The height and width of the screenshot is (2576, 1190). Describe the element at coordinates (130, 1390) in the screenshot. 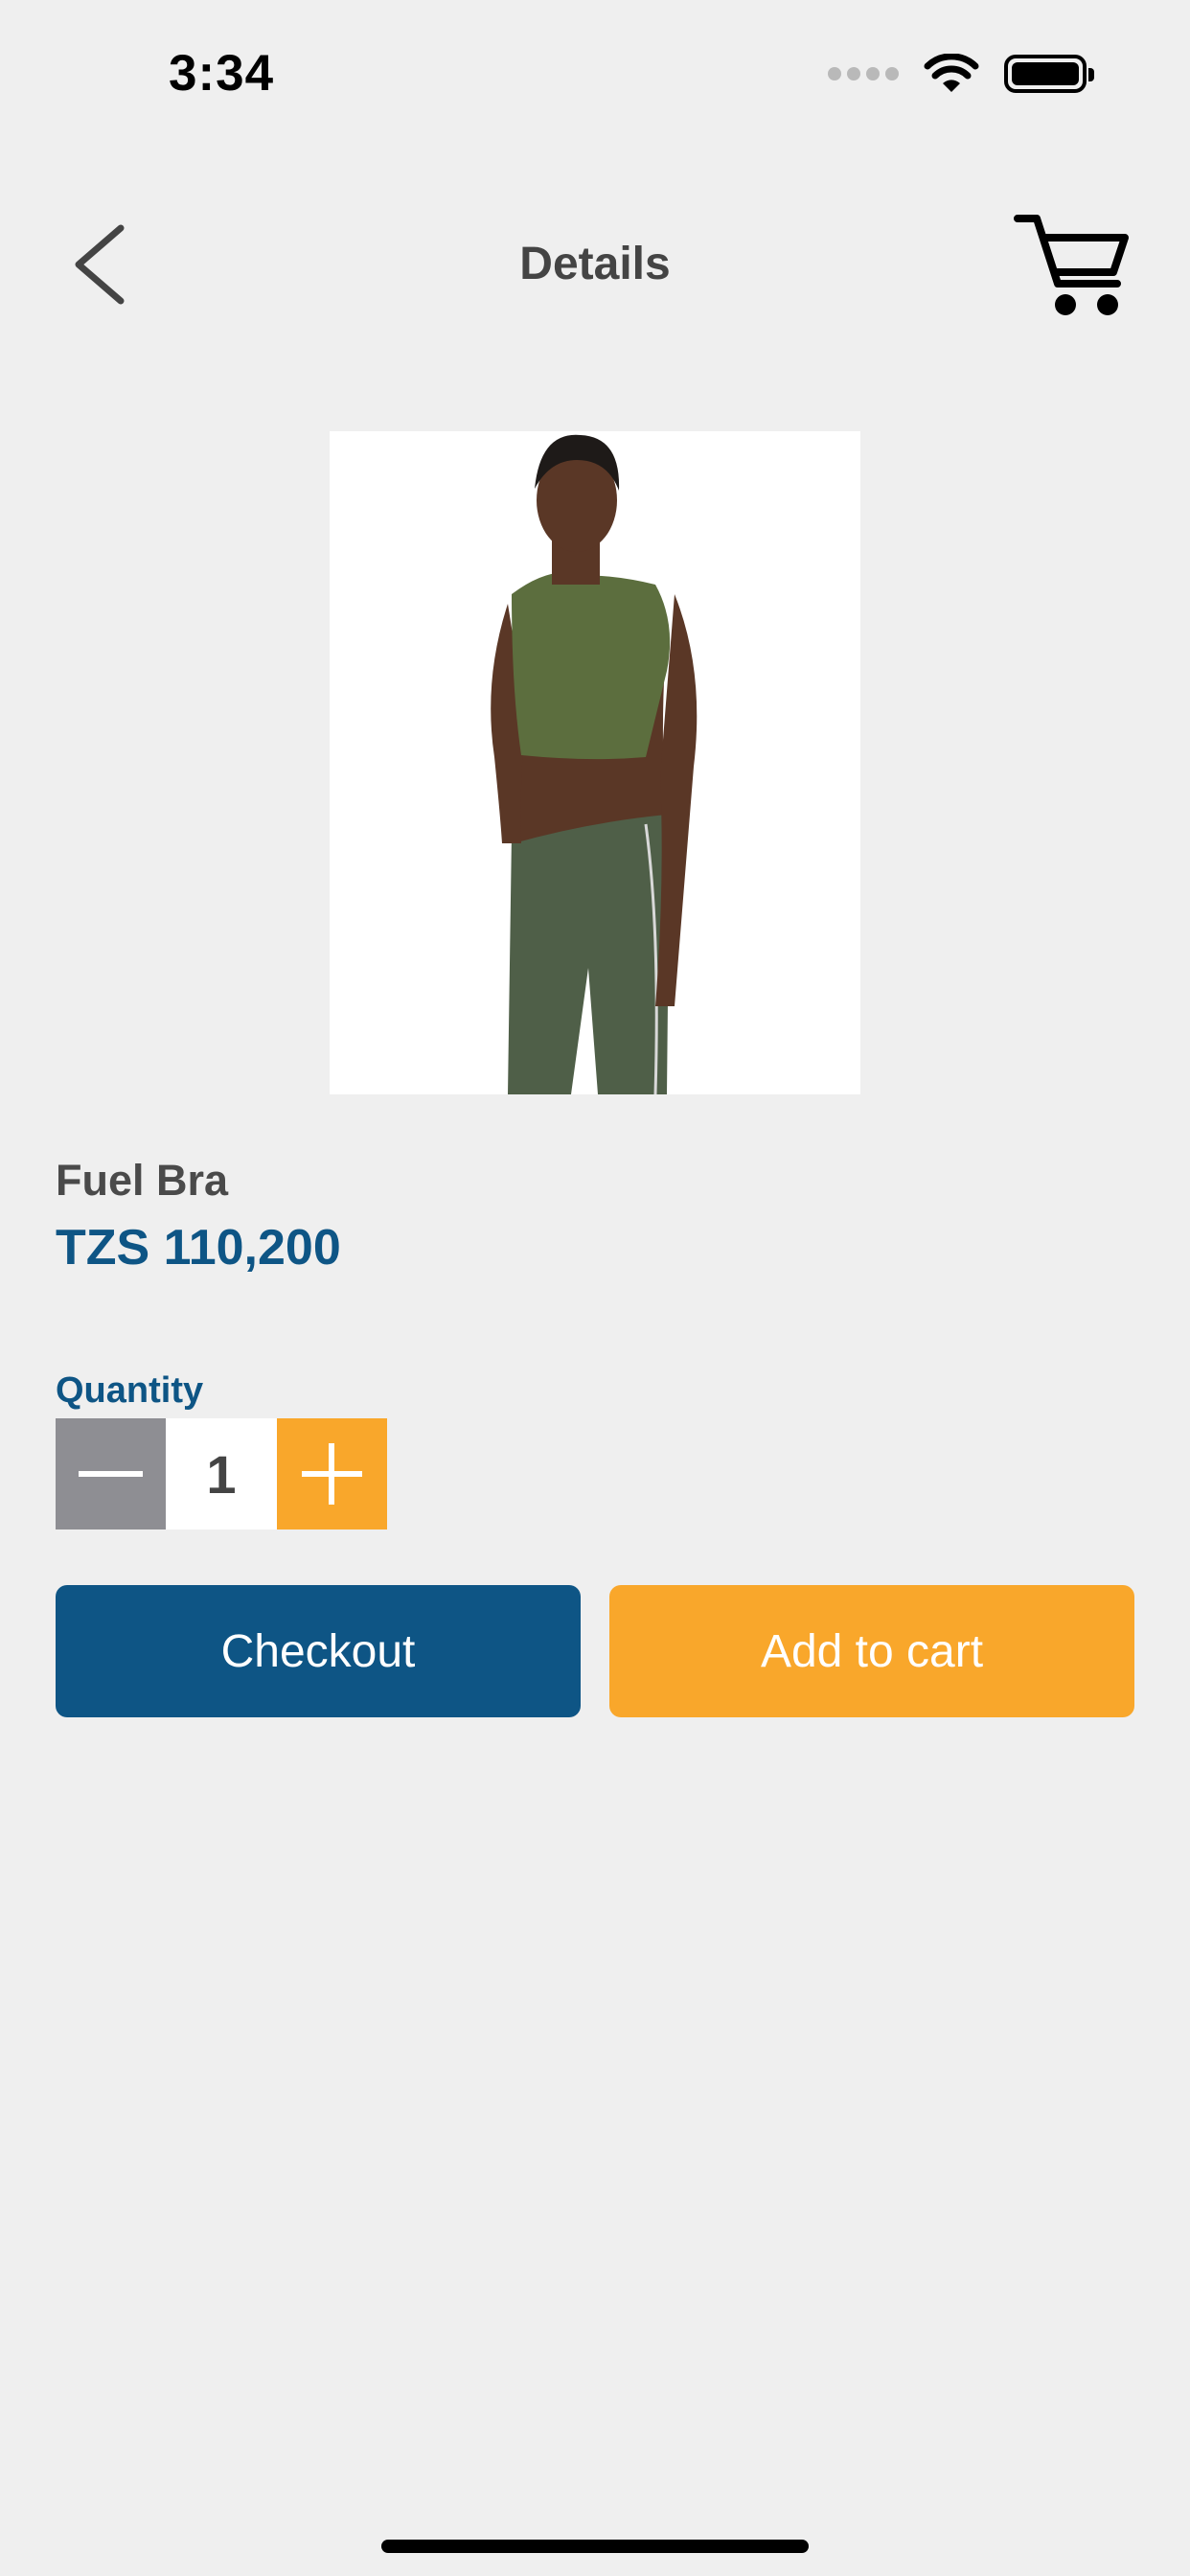

I see `quantity-label: Quantity` at that location.